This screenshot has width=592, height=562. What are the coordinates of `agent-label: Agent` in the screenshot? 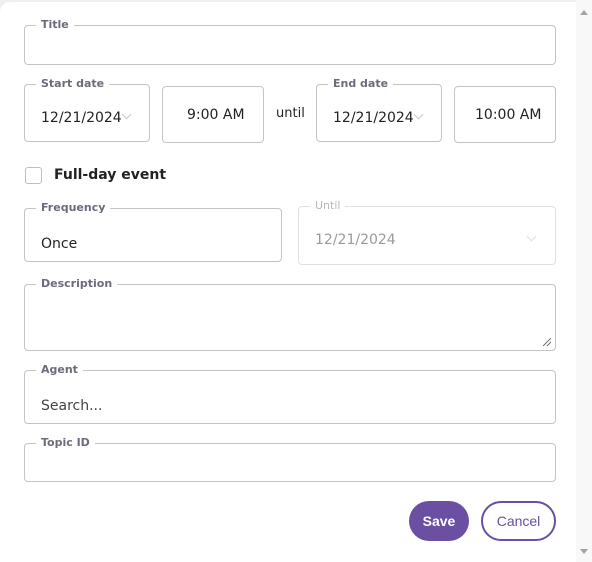 It's located at (59, 369).